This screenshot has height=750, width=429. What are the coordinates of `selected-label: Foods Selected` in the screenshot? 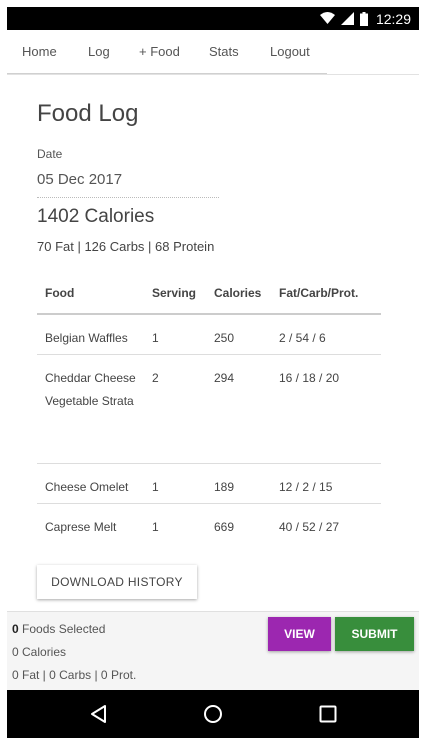 It's located at (62, 629).